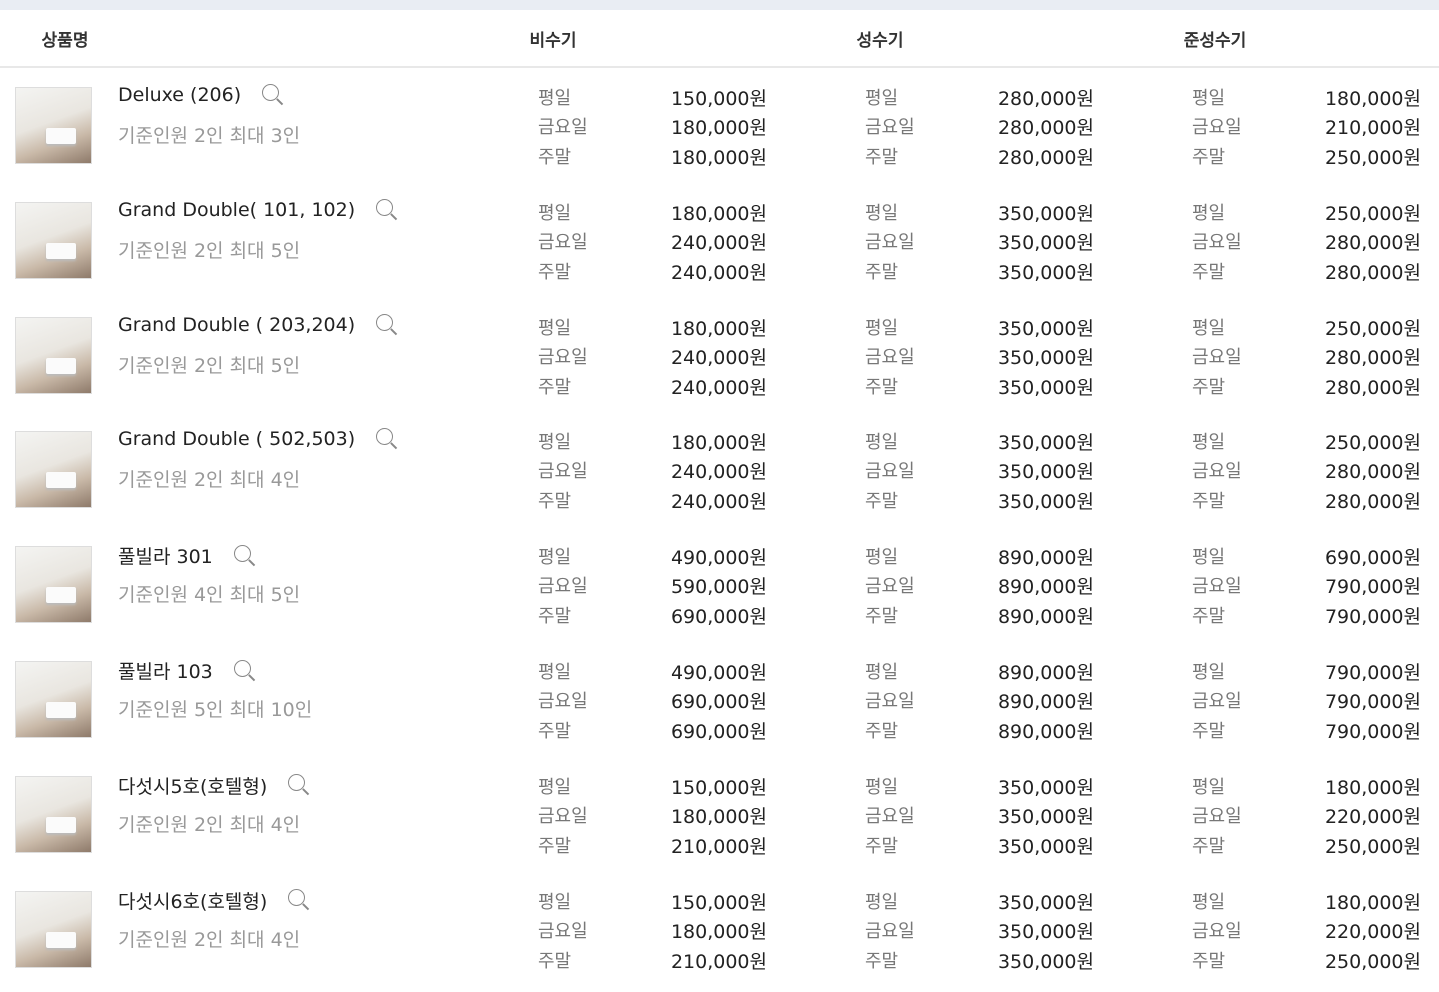 Image resolution: width=1439 pixels, height=992 pixels. What do you see at coordinates (1372, 846) in the screenshot?
I see `price-value: 250,000원` at bounding box center [1372, 846].